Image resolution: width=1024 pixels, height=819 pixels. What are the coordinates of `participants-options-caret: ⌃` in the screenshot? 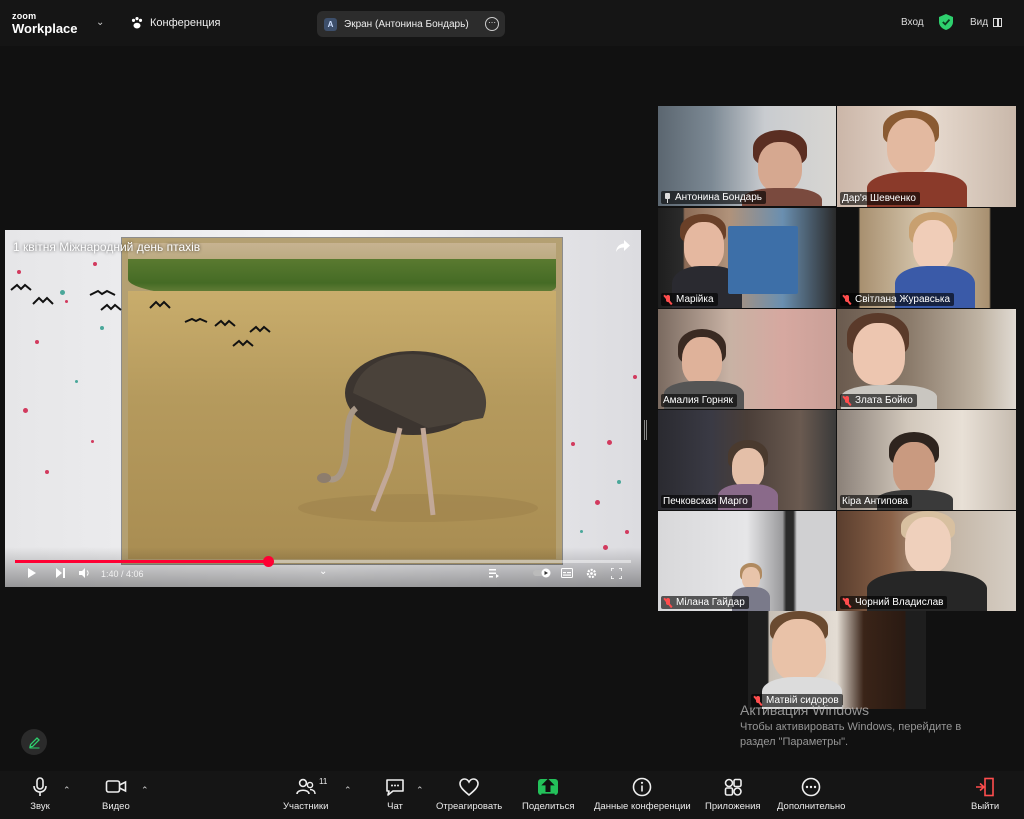 It's located at (348, 790).